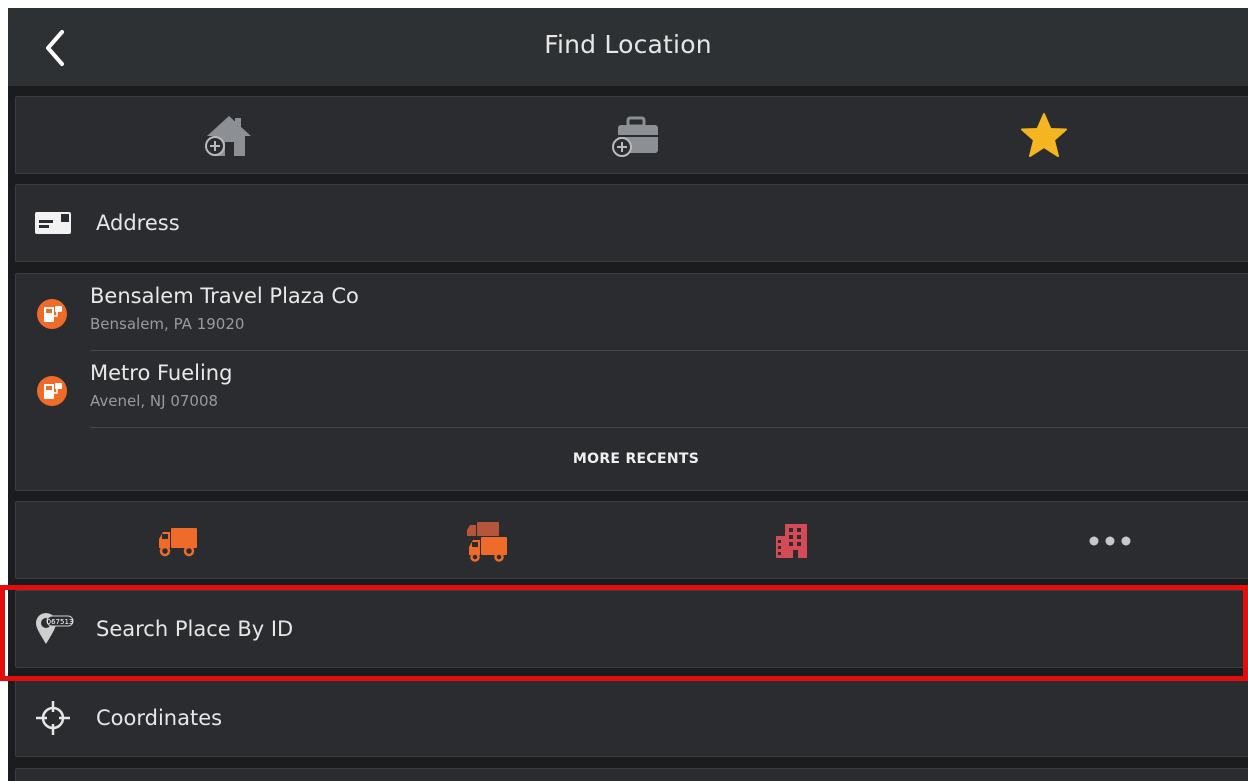 This screenshot has height=781, width=1248. Describe the element at coordinates (195, 629) in the screenshot. I see `search-place-by-id-label: Search Place By ID` at that location.